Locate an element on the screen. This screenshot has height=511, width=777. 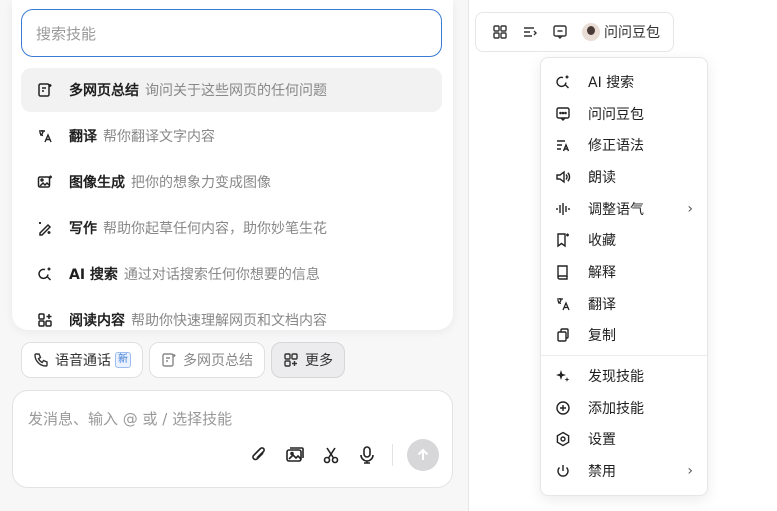
voice-call-button: 语音通话 新 is located at coordinates (82, 360).